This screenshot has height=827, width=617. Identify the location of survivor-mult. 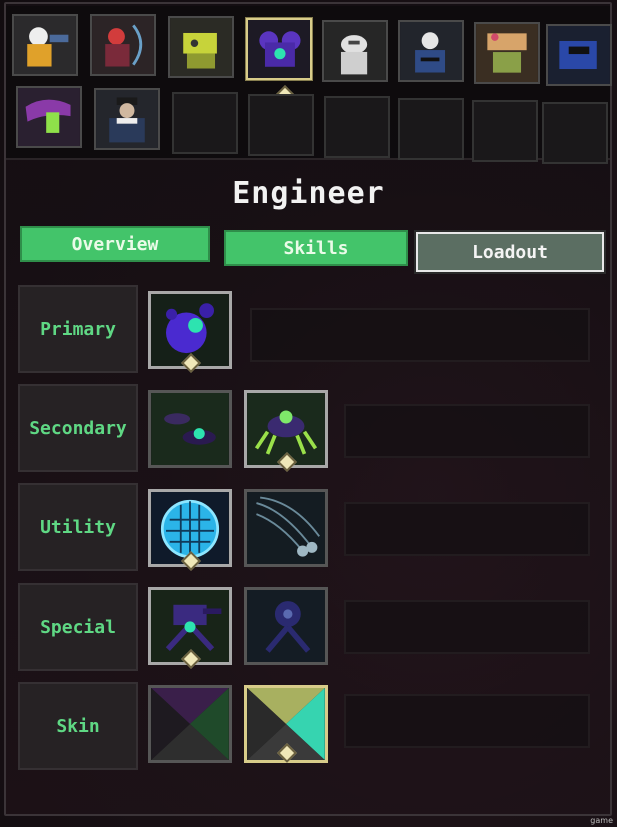
(201, 47).